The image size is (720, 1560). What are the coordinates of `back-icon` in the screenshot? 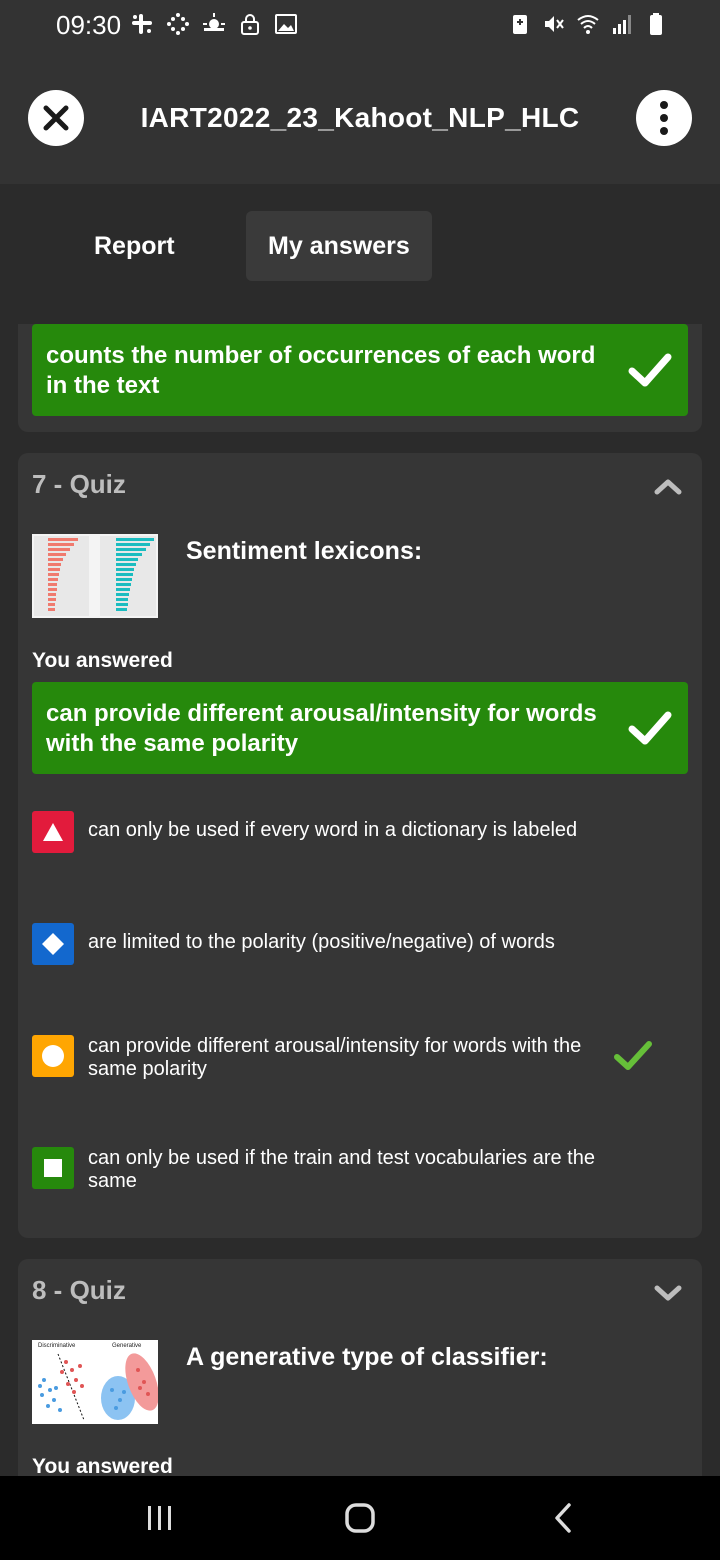 It's located at (564, 1518).